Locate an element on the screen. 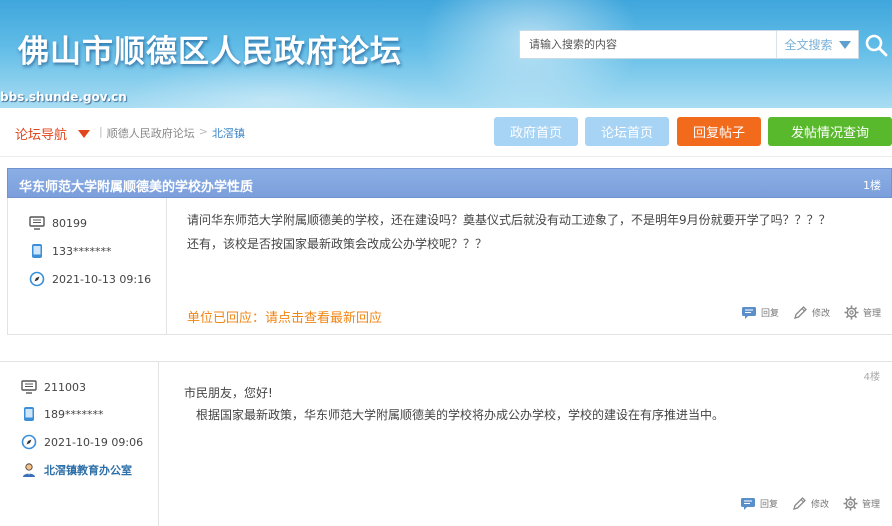 The image size is (892, 526). user-icon is located at coordinates (29, 470).